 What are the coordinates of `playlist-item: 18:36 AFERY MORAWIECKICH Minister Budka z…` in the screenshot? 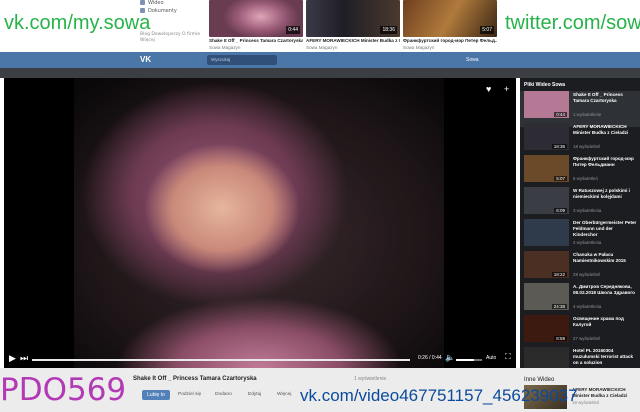 It's located at (580, 141).